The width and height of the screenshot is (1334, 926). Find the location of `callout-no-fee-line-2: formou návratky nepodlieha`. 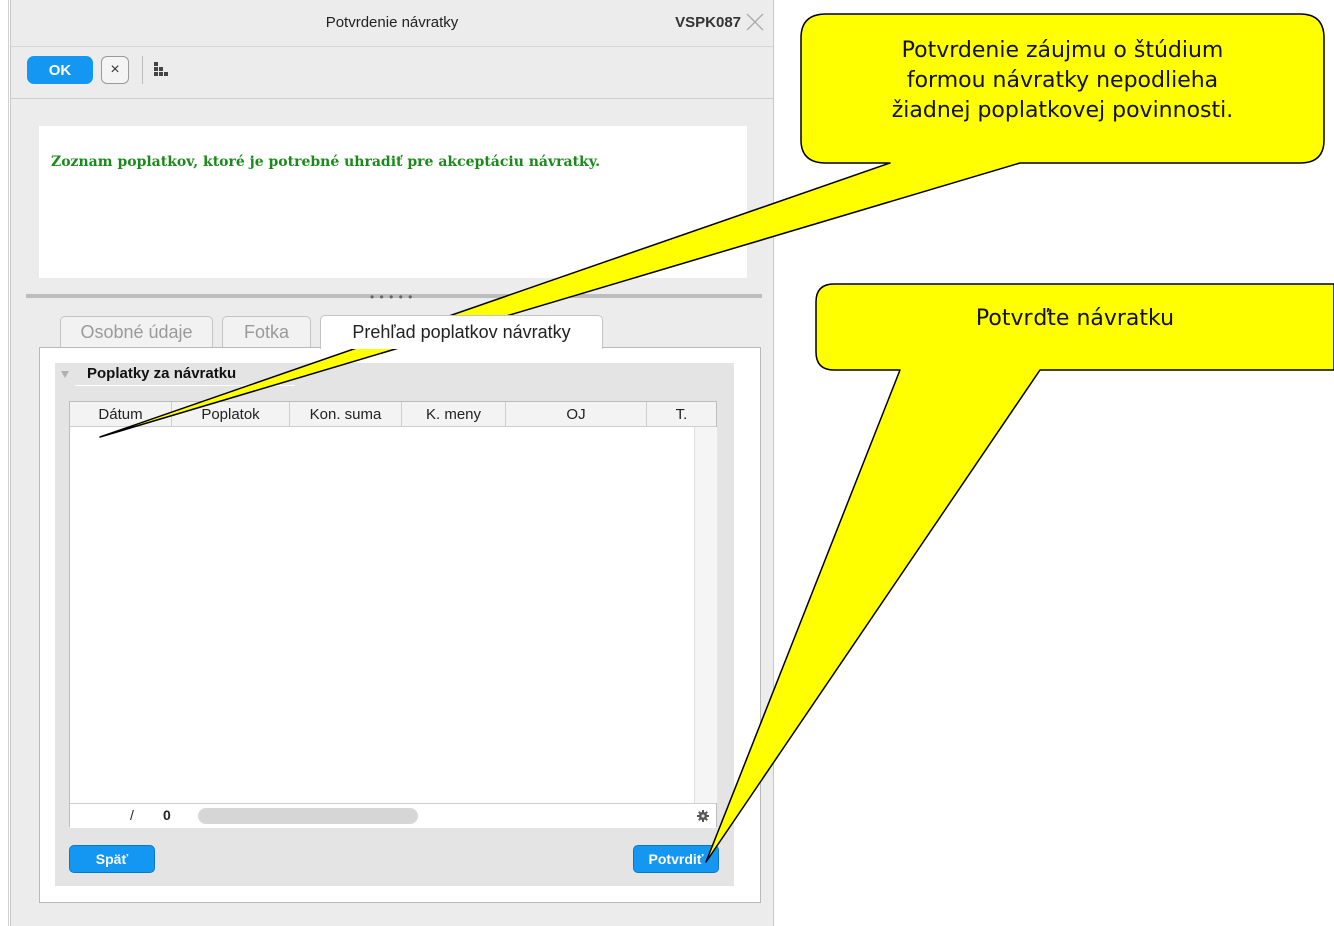

callout-no-fee-line-2: formou návratky nepodlieha is located at coordinates (1062, 80).